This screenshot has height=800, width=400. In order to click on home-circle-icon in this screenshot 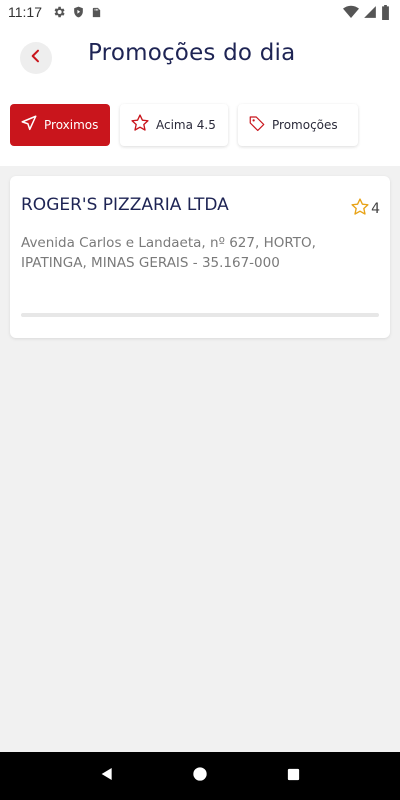, I will do `click(200, 776)`.